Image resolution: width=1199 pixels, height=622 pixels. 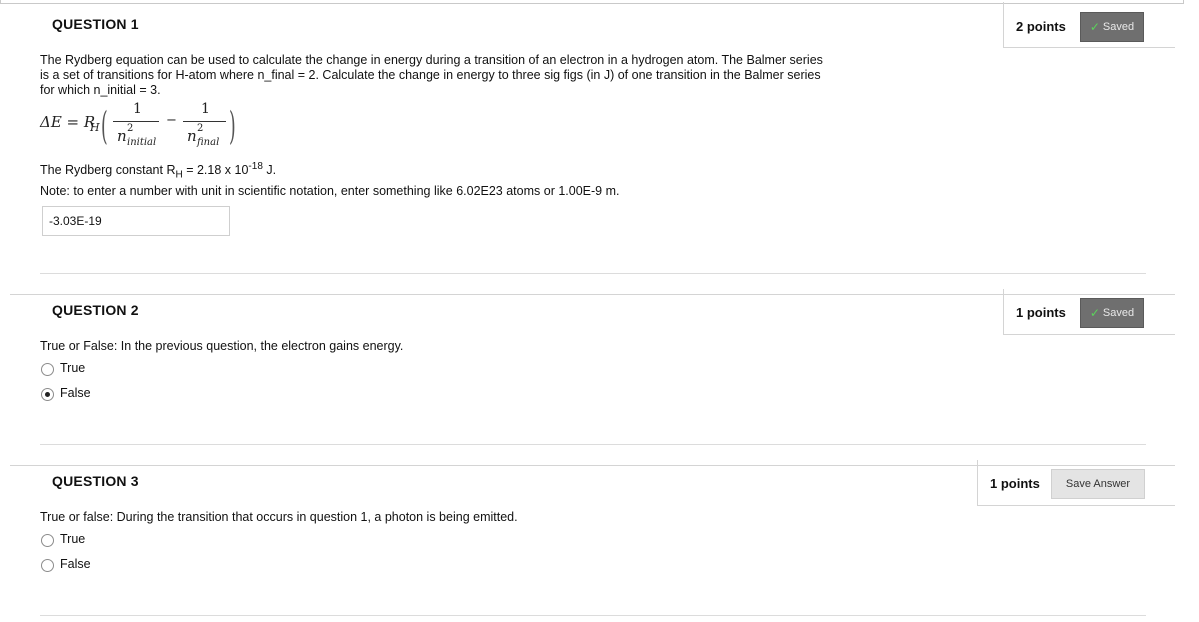 I want to click on left-paren: (, so click(x=104, y=126).